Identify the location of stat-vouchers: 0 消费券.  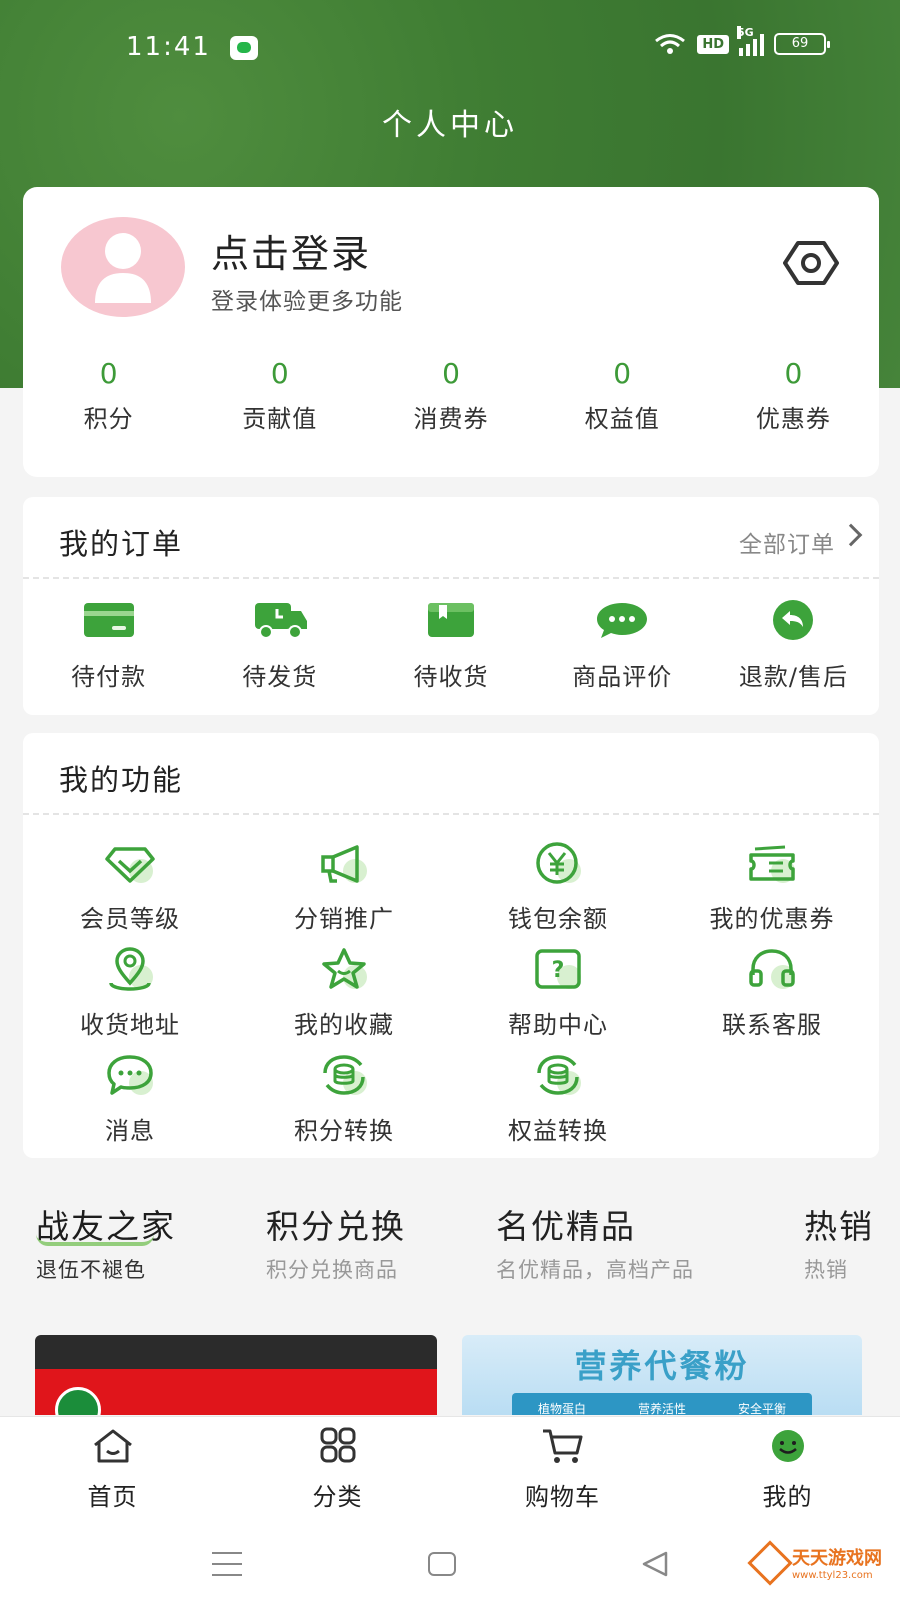
(450, 395).